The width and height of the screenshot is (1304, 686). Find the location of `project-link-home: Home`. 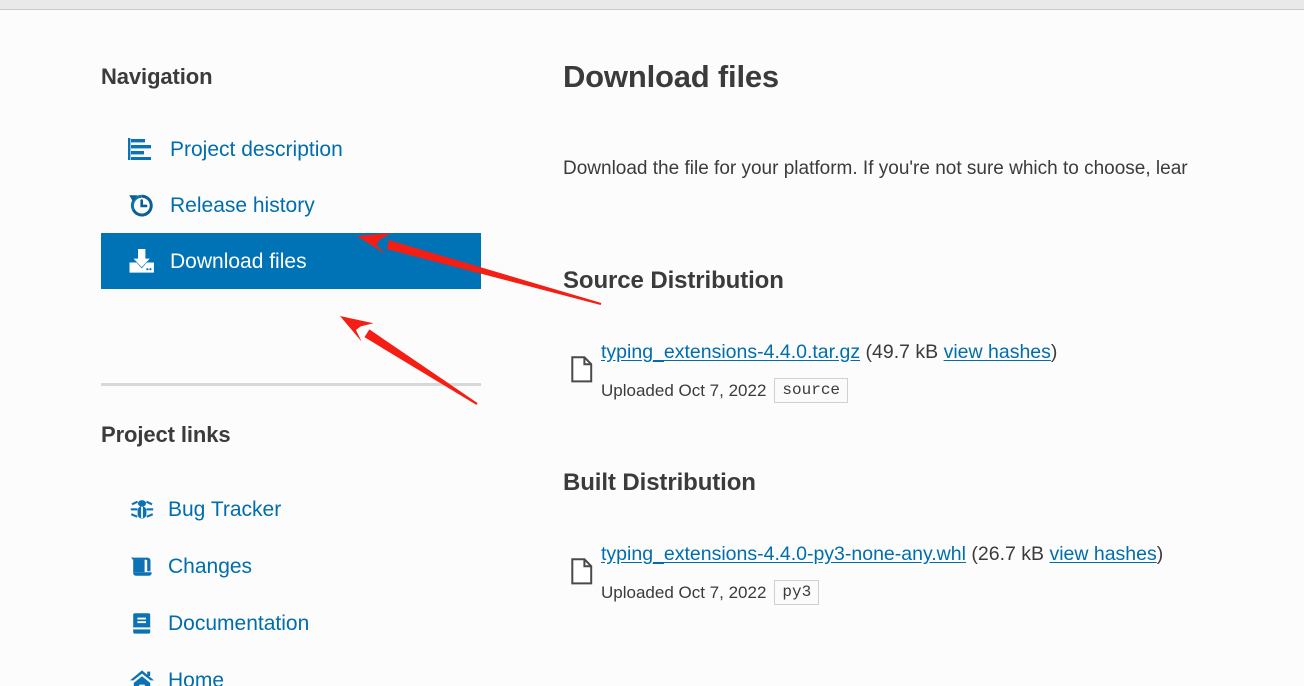

project-link-home: Home is located at coordinates (291, 669).